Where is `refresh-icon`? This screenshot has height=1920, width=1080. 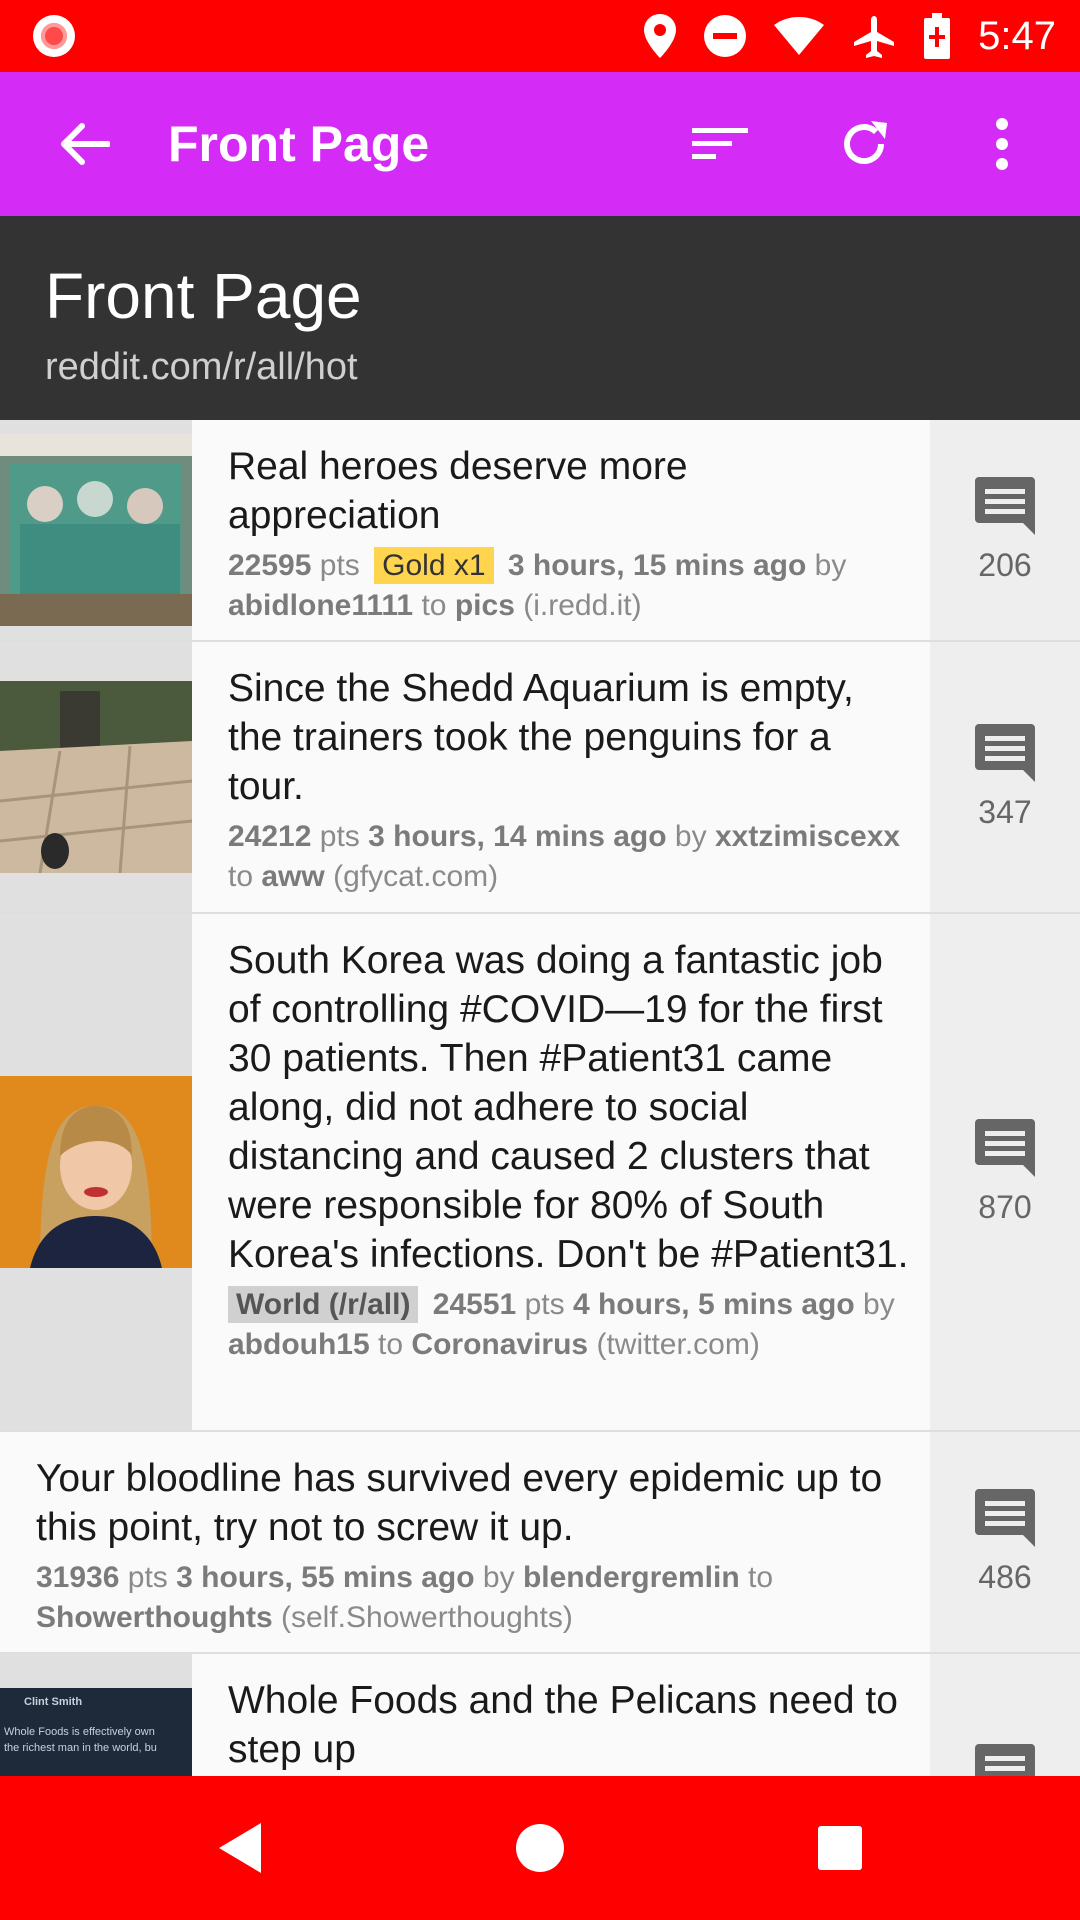
refresh-icon is located at coordinates (864, 144).